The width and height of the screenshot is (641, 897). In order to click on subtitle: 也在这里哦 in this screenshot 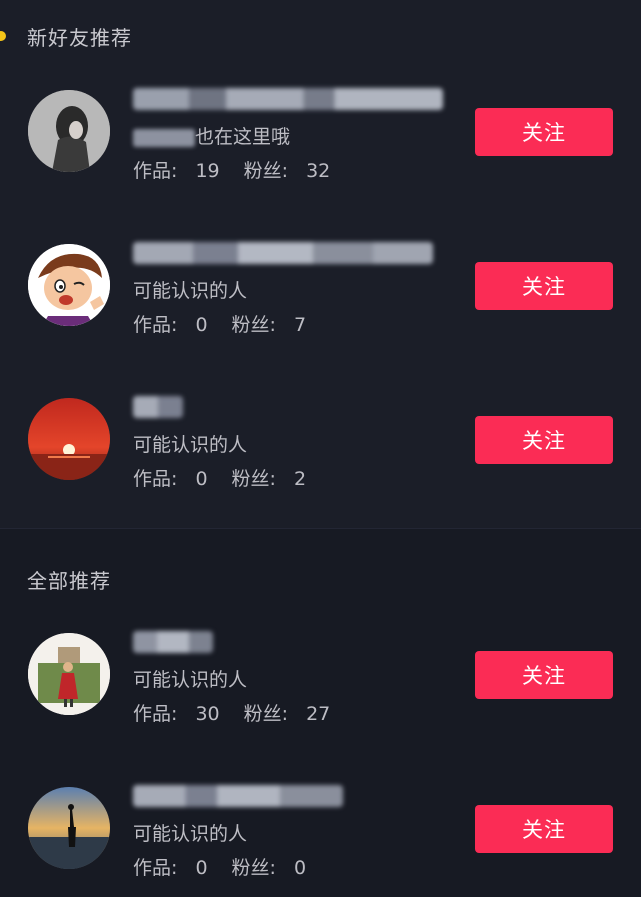, I will do `click(211, 135)`.